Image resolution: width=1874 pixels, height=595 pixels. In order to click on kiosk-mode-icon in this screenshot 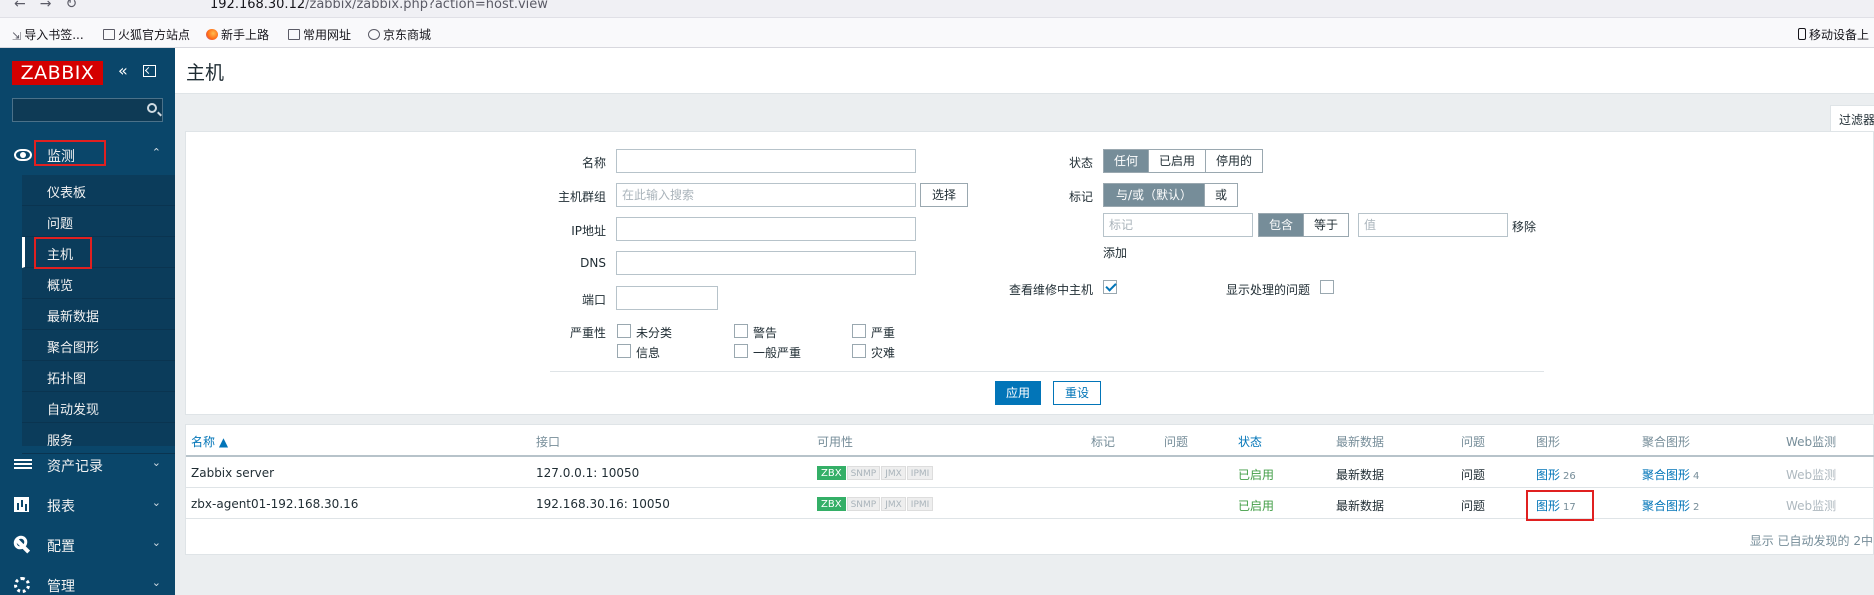, I will do `click(149, 71)`.